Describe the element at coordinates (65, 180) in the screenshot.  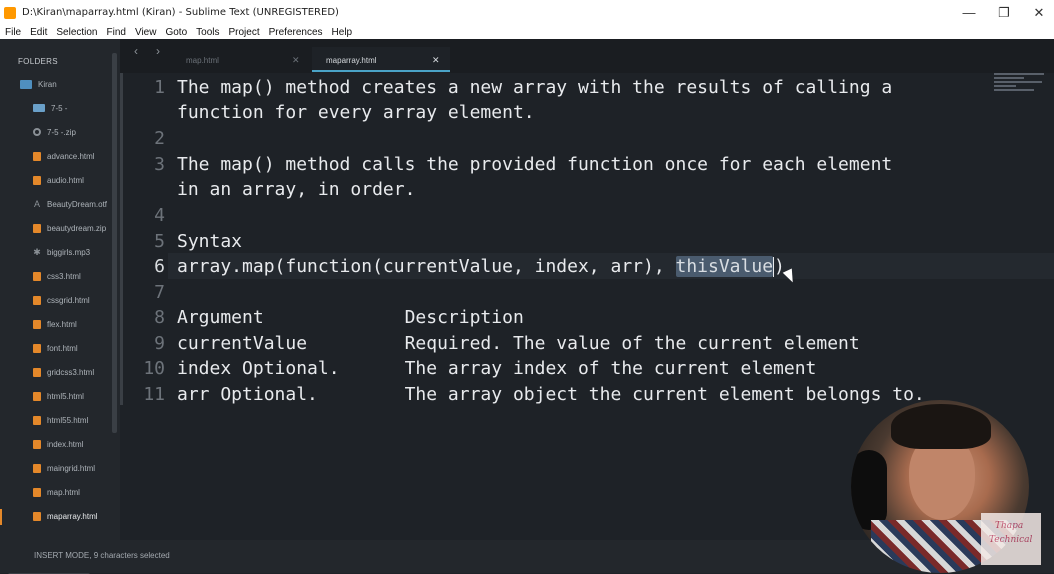
I see `sidebar-item-label: audio.html` at that location.